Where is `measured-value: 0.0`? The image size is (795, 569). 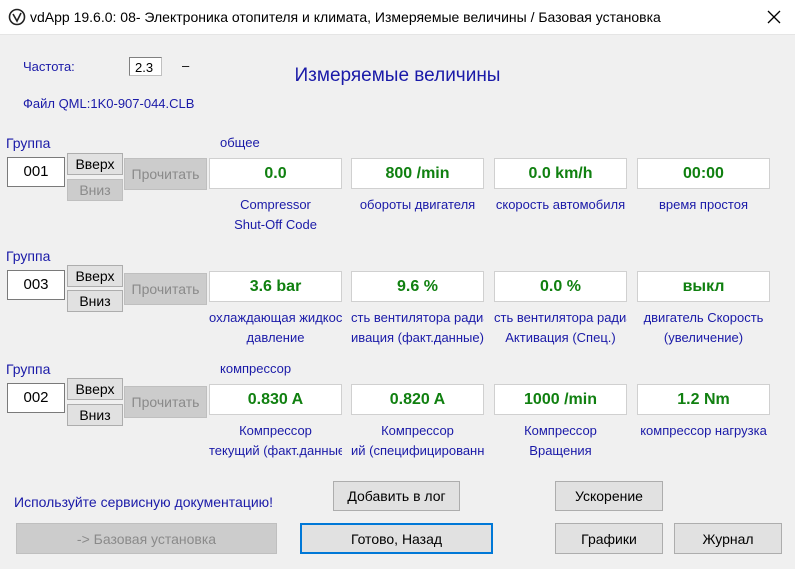
measured-value: 0.0 is located at coordinates (275, 173).